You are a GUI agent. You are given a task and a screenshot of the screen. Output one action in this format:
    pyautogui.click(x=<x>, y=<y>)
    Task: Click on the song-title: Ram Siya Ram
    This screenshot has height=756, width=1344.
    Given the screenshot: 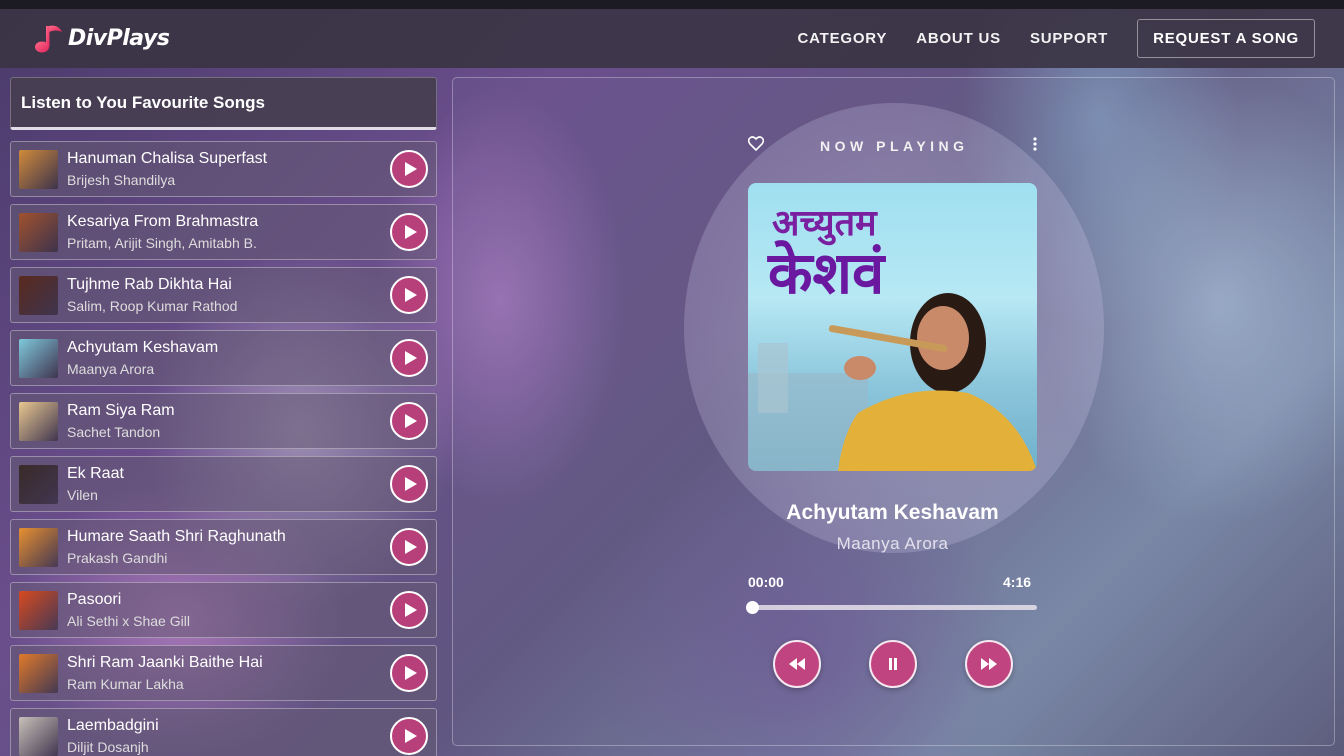 What is the action you would take?
    pyautogui.click(x=121, y=410)
    